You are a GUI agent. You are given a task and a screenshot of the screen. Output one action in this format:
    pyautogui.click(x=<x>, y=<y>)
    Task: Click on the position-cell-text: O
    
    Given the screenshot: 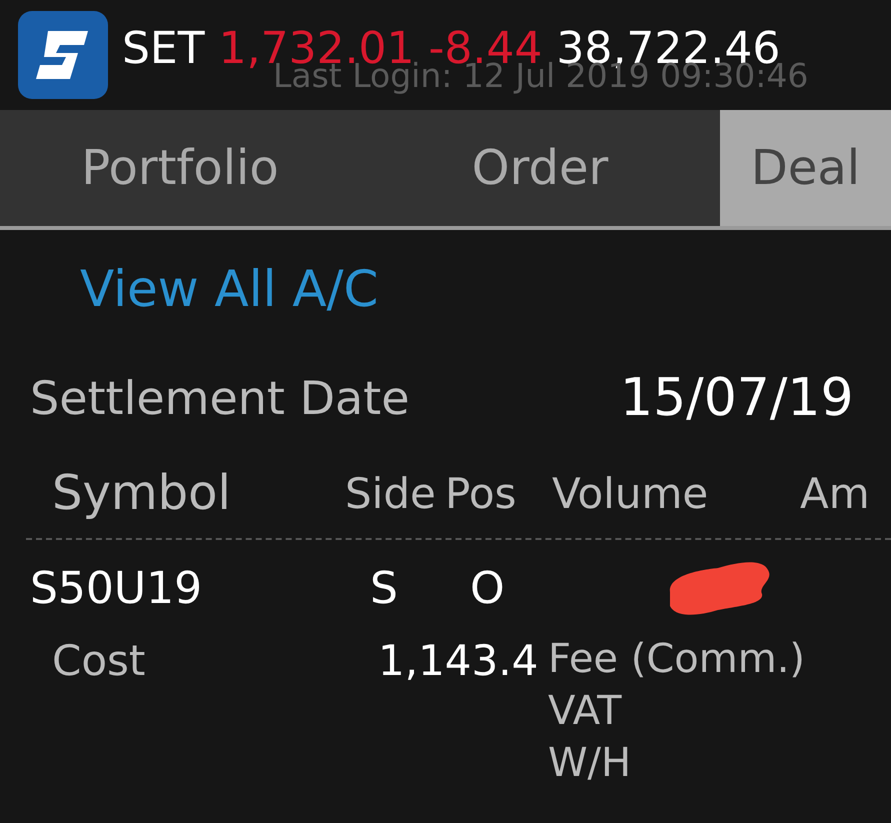 What is the action you would take?
    pyautogui.click(x=488, y=588)
    